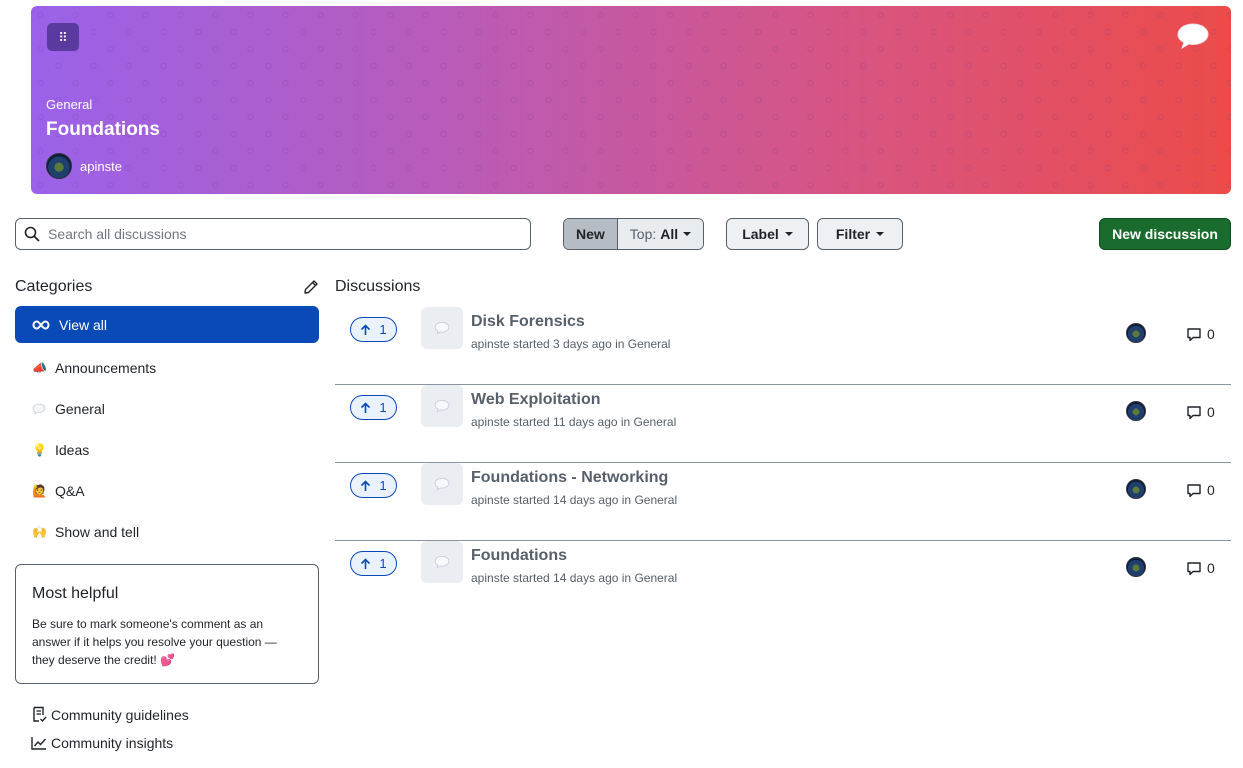 The width and height of the screenshot is (1243, 768). I want to click on pencil-icon, so click(311, 287).